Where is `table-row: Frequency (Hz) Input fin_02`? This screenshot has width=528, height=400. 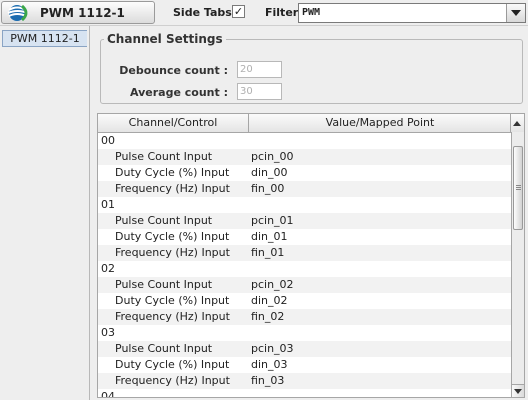
table-row: Frequency (Hz) Input fin_02 is located at coordinates (304, 317).